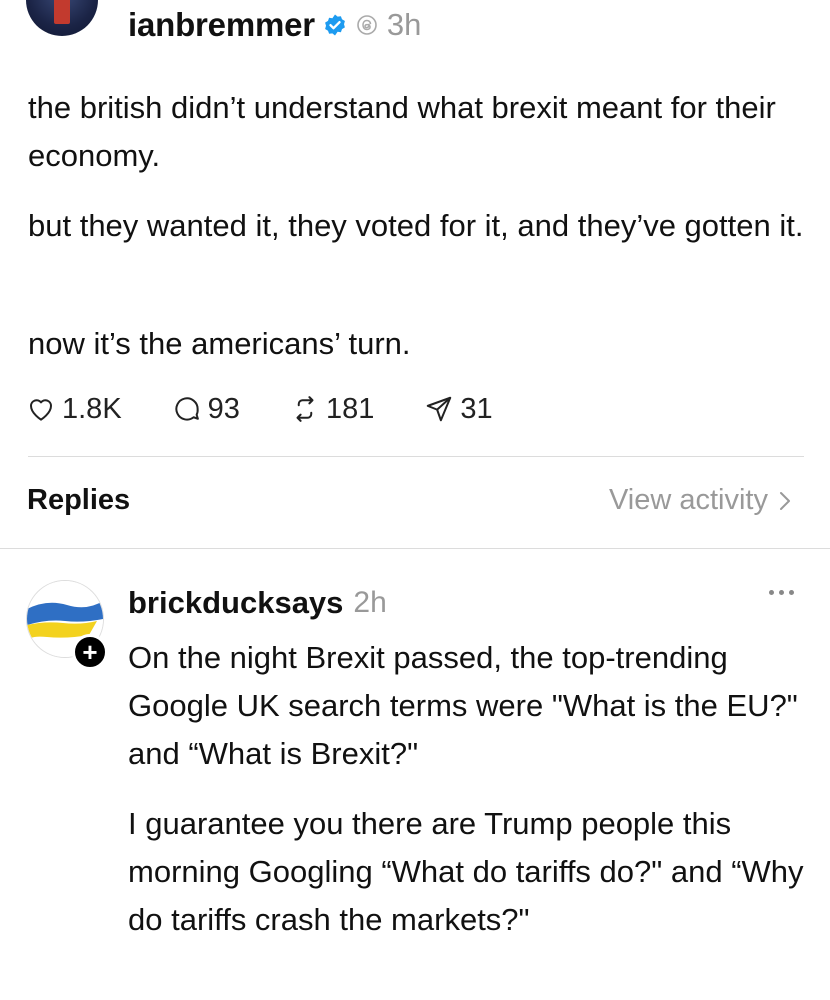 The image size is (830, 1000). I want to click on like-button: 1.8K, so click(74, 409).